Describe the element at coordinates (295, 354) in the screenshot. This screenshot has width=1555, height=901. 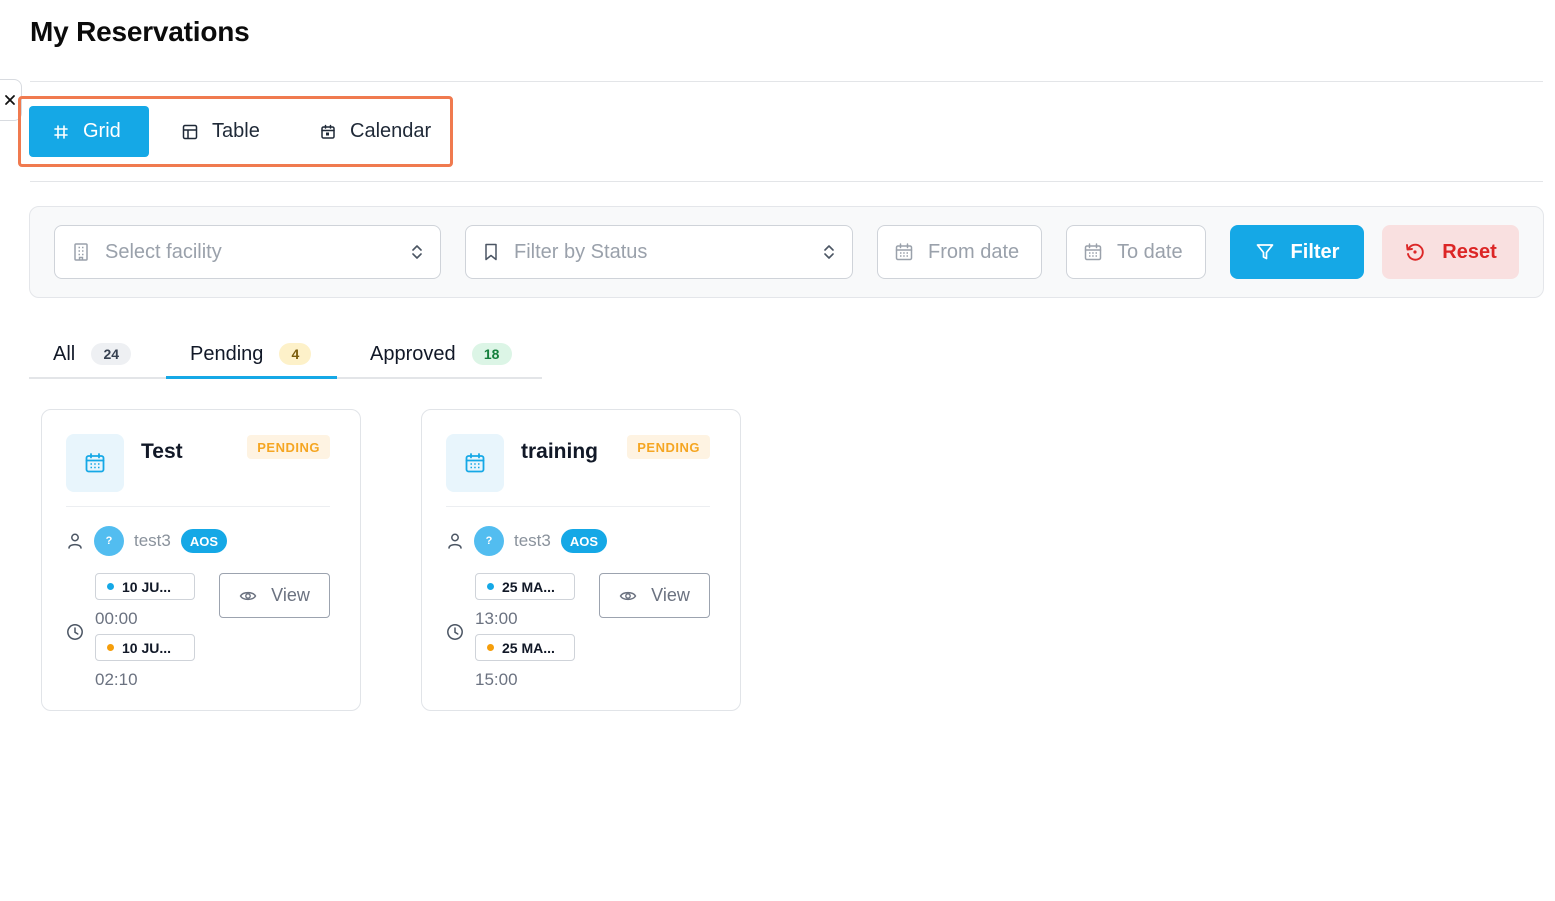
I see `tab-pending-count: 4` at that location.